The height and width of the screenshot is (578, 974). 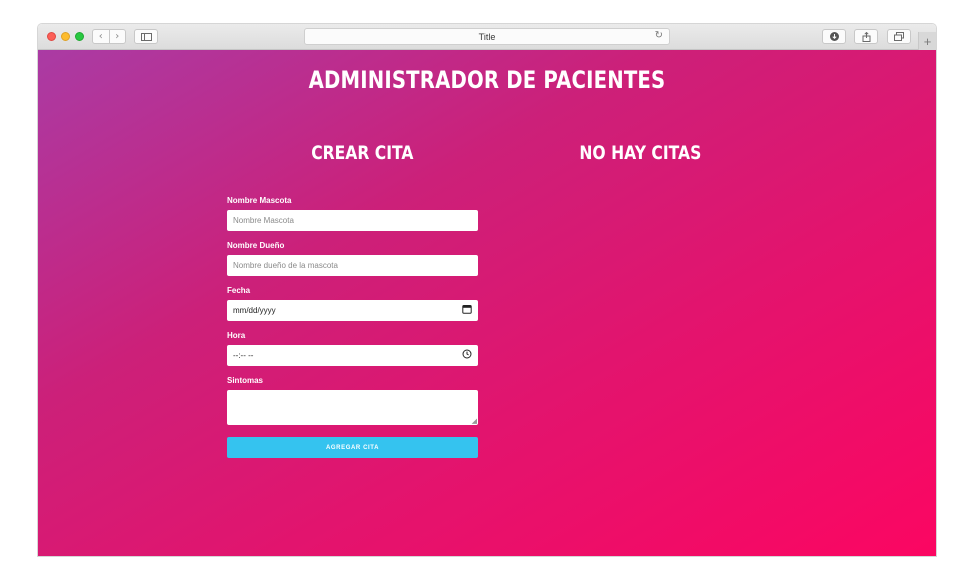 I want to click on pet-name-input: Nombre Mascota, so click(x=352, y=220).